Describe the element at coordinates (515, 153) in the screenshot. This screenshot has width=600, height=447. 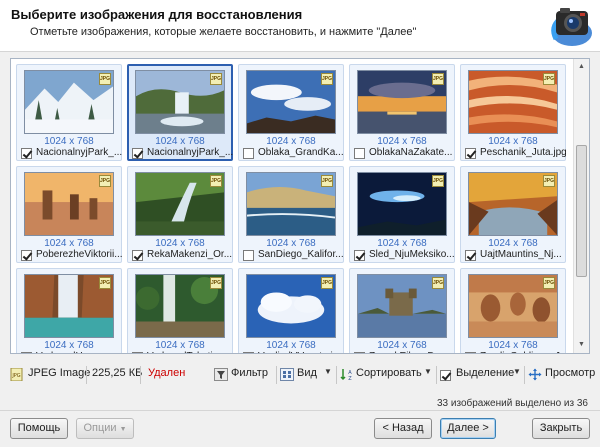
I see `image-select-row: Peschanik_Juta.jpg` at that location.